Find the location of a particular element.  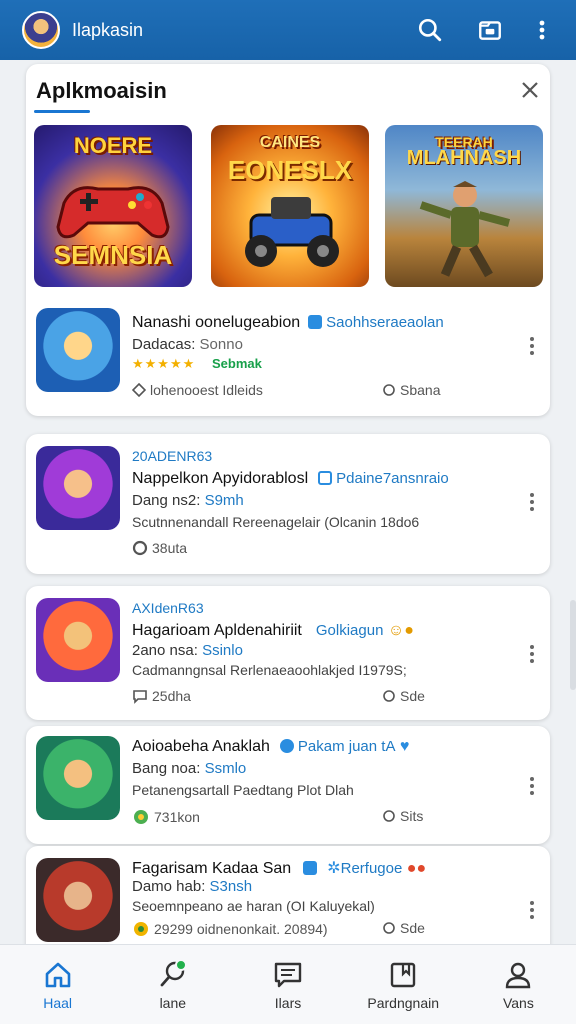

section-title: Aplkmoaisin is located at coordinates (101, 90).